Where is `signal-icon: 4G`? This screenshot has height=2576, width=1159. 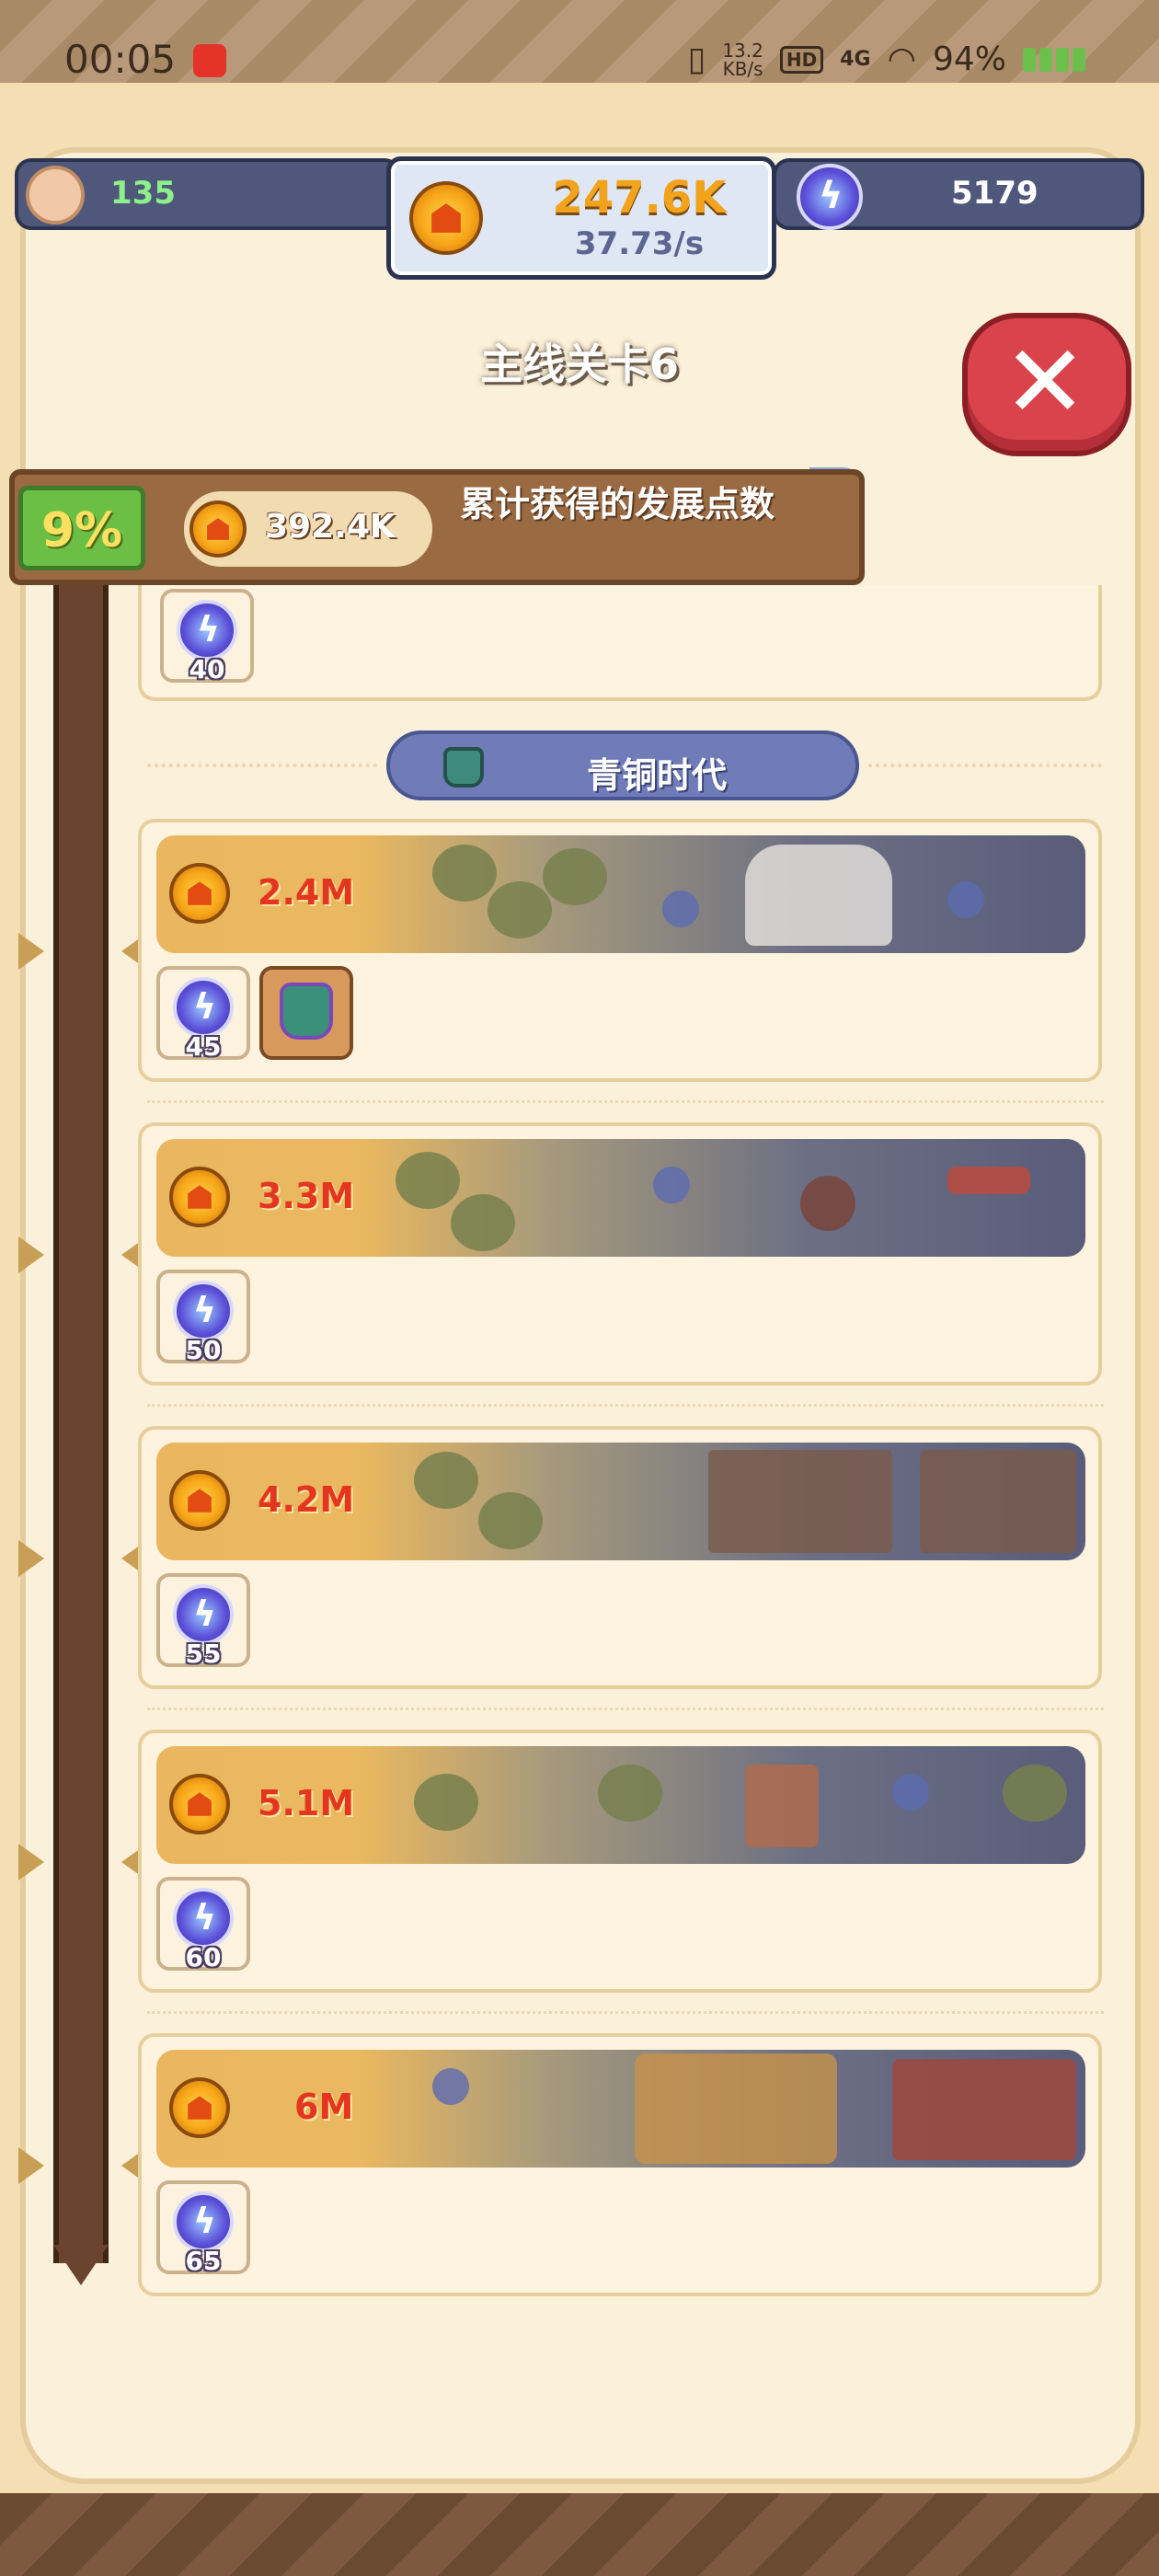
signal-icon: 4G is located at coordinates (855, 59).